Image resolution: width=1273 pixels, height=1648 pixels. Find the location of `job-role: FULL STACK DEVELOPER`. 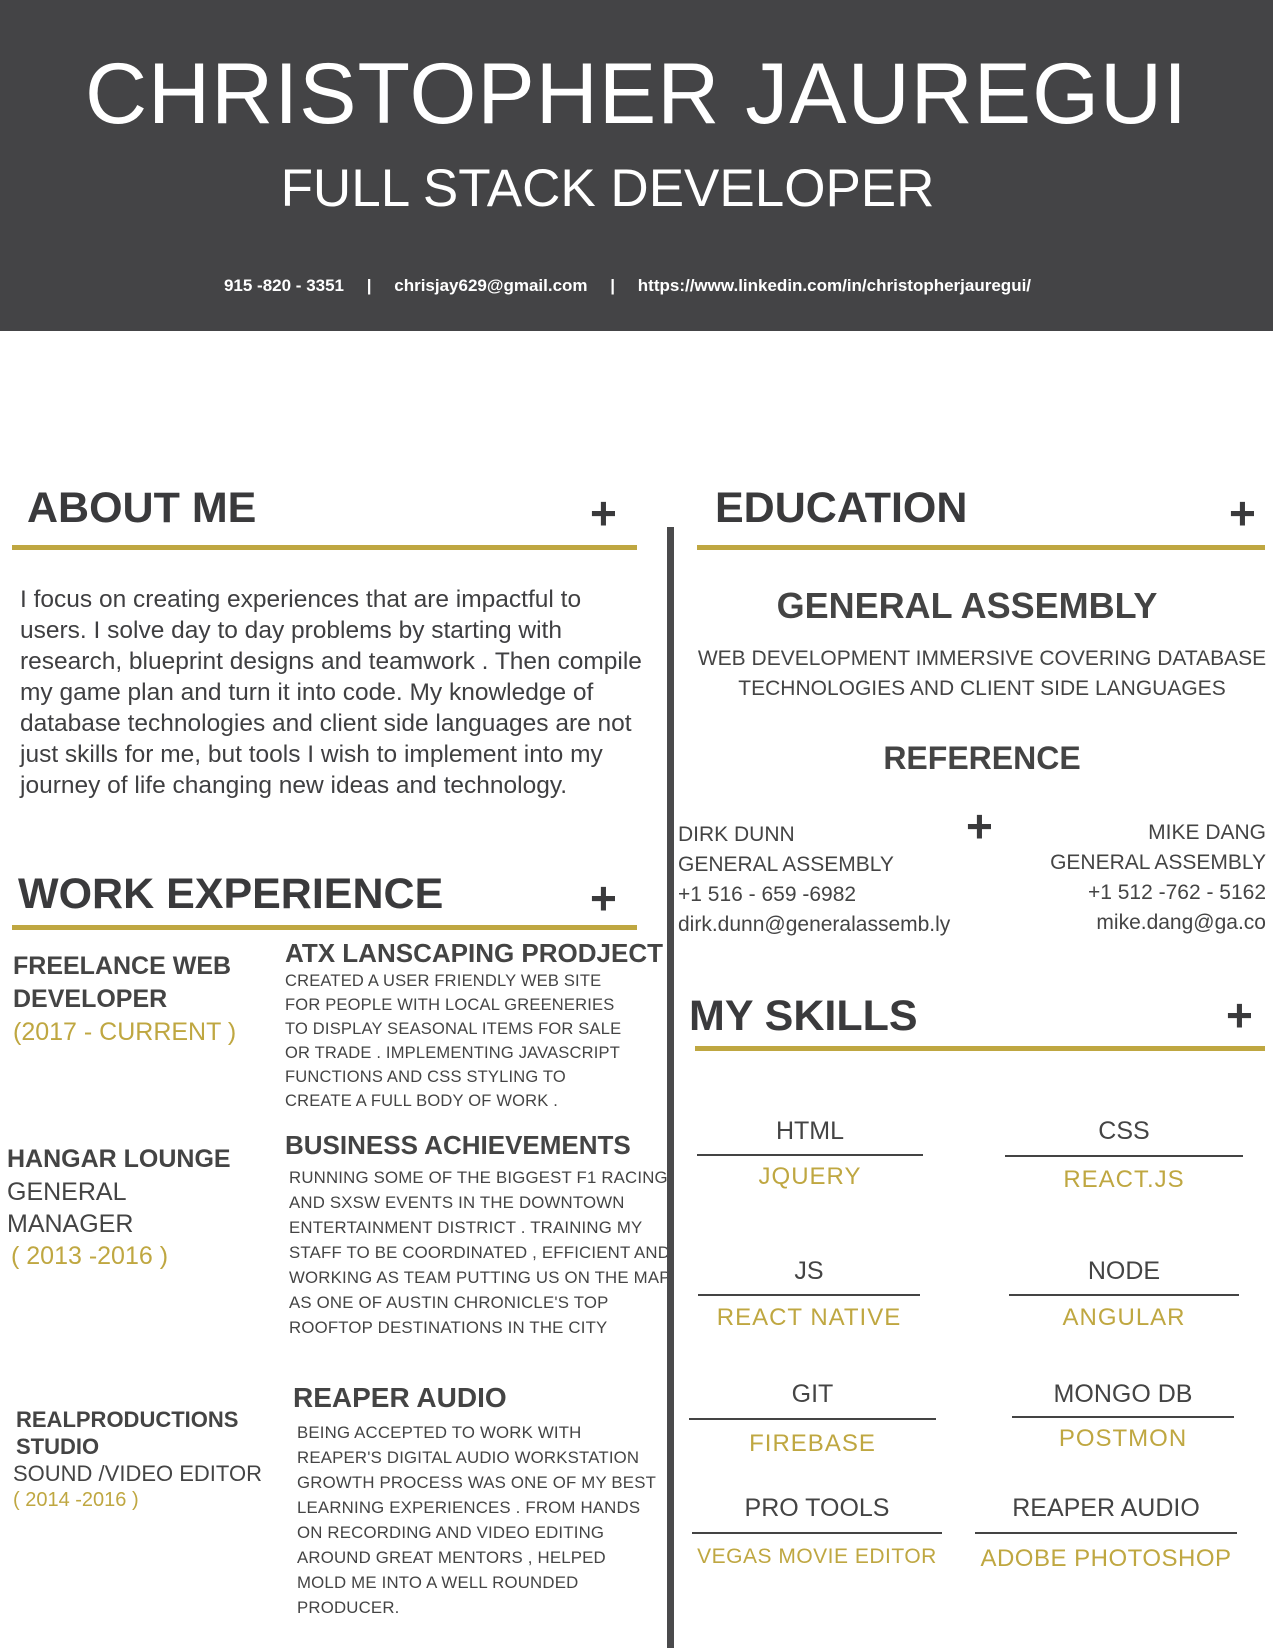

job-role: FULL STACK DEVELOPER is located at coordinates (607, 188).